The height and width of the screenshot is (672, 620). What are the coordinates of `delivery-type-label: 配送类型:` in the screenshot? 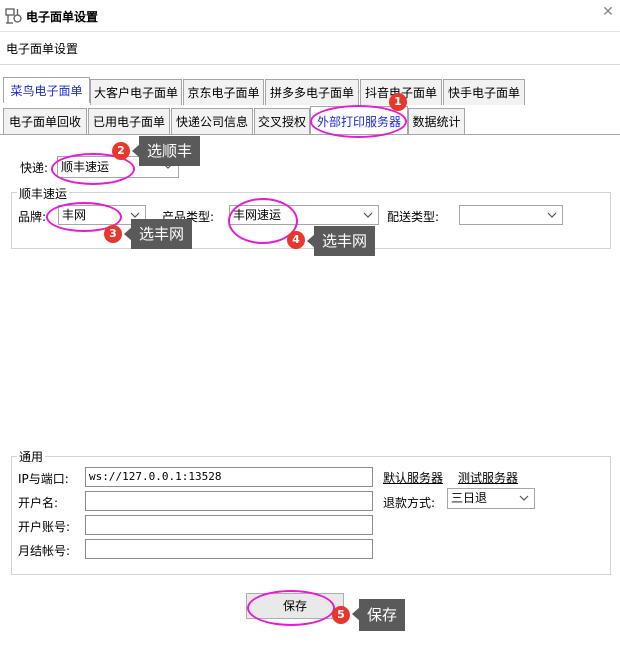 It's located at (413, 217).